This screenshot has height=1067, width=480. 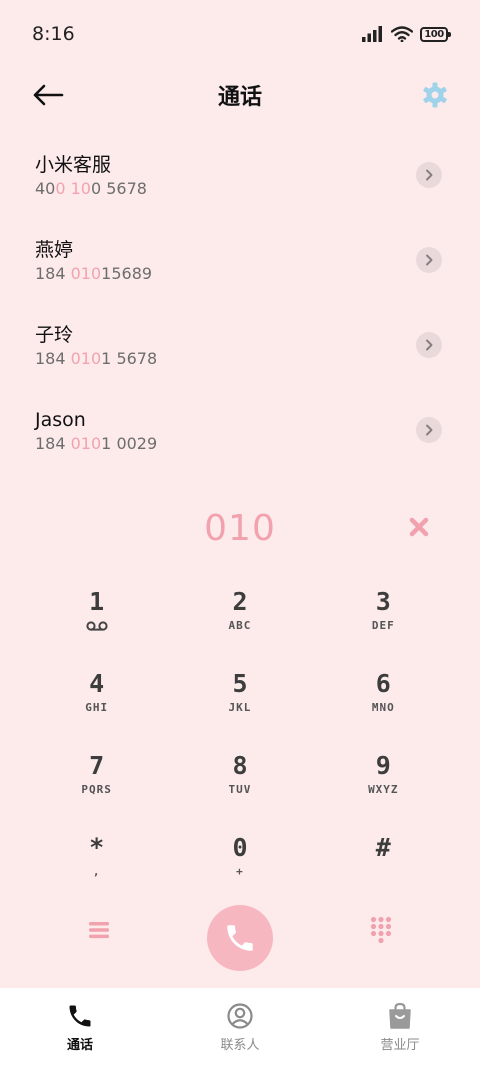 I want to click on battery-level: 100, so click(x=434, y=34).